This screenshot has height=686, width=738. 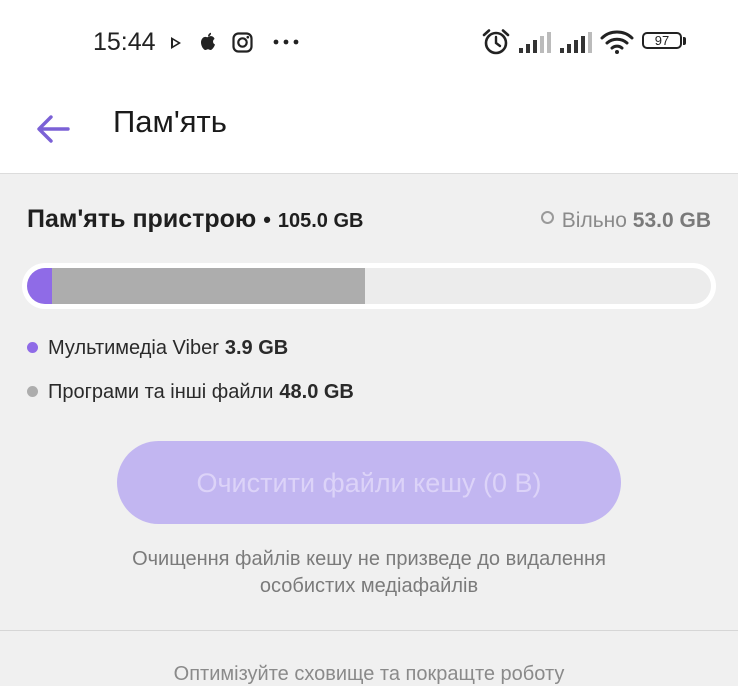 I want to click on viber-dot-icon, so click(x=32, y=347).